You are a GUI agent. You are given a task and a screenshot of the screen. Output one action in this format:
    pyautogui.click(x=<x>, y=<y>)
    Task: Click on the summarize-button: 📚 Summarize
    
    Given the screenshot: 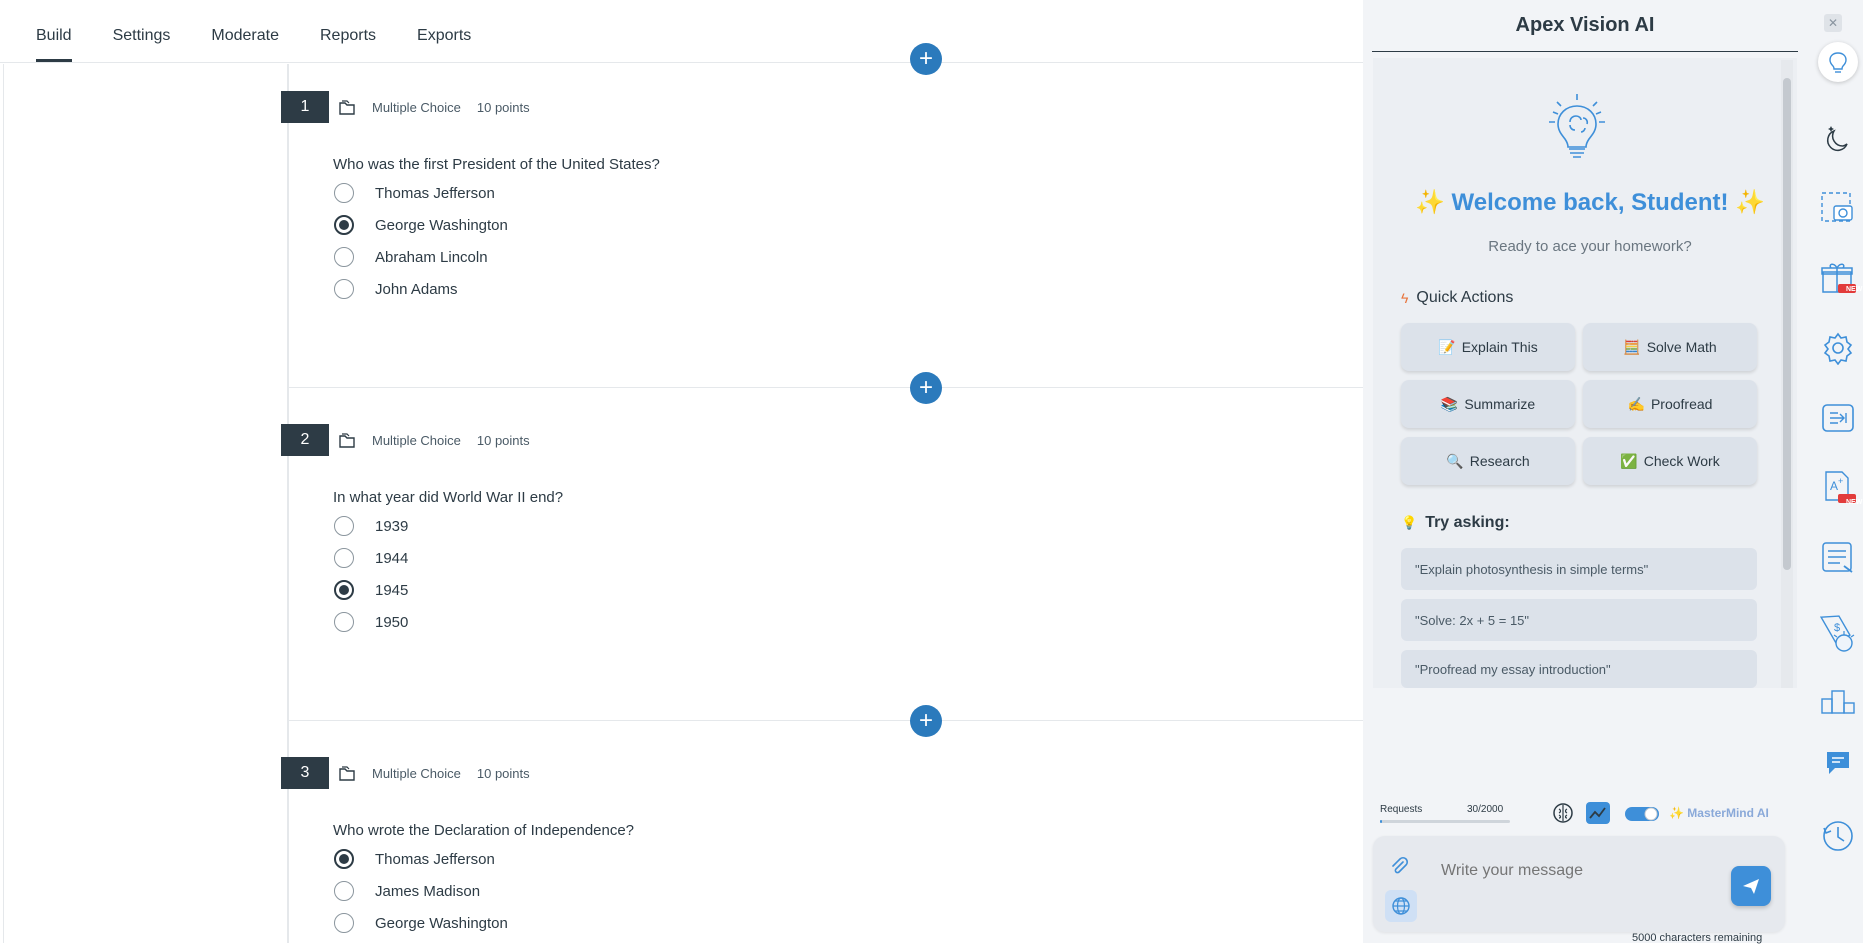 What is the action you would take?
    pyautogui.click(x=1488, y=404)
    